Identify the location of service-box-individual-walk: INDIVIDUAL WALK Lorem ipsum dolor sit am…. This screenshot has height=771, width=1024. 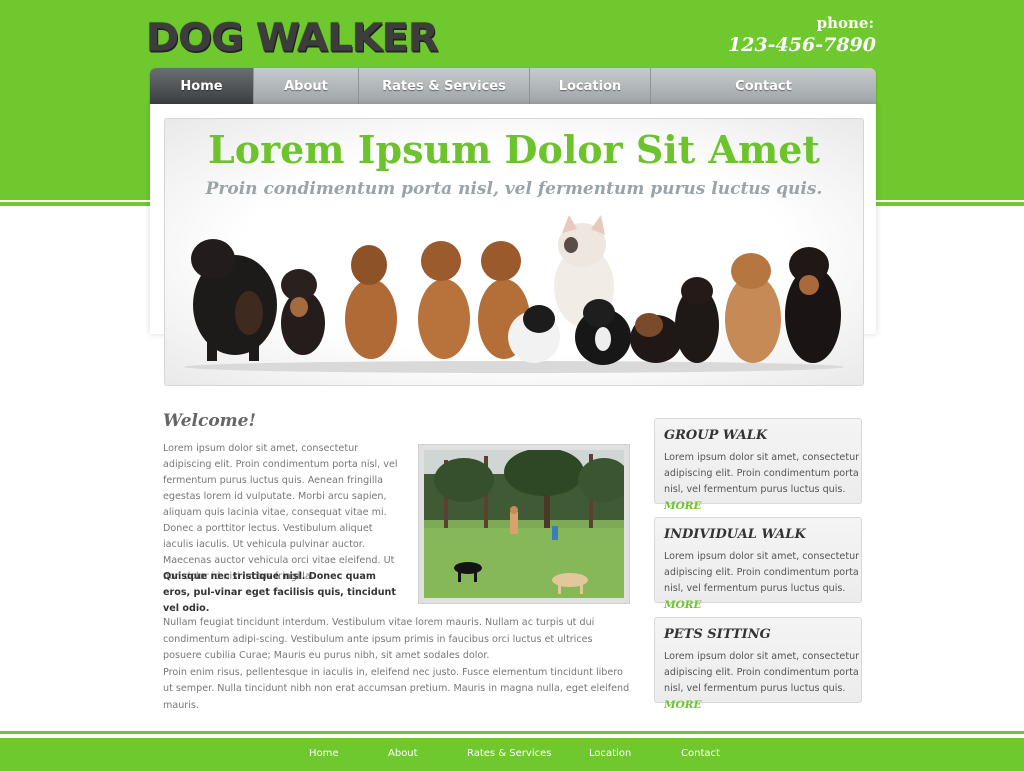
(758, 564).